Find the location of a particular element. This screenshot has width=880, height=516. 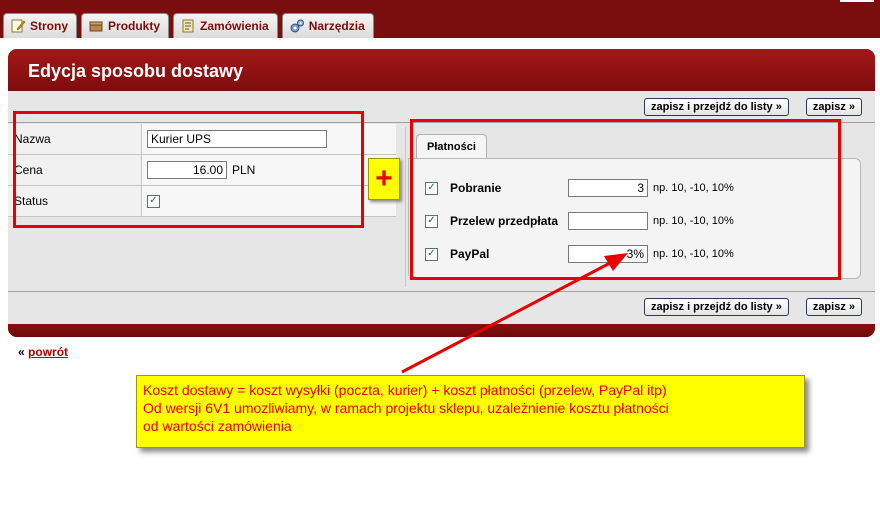

back-link-row: « powrót is located at coordinates (43, 352).